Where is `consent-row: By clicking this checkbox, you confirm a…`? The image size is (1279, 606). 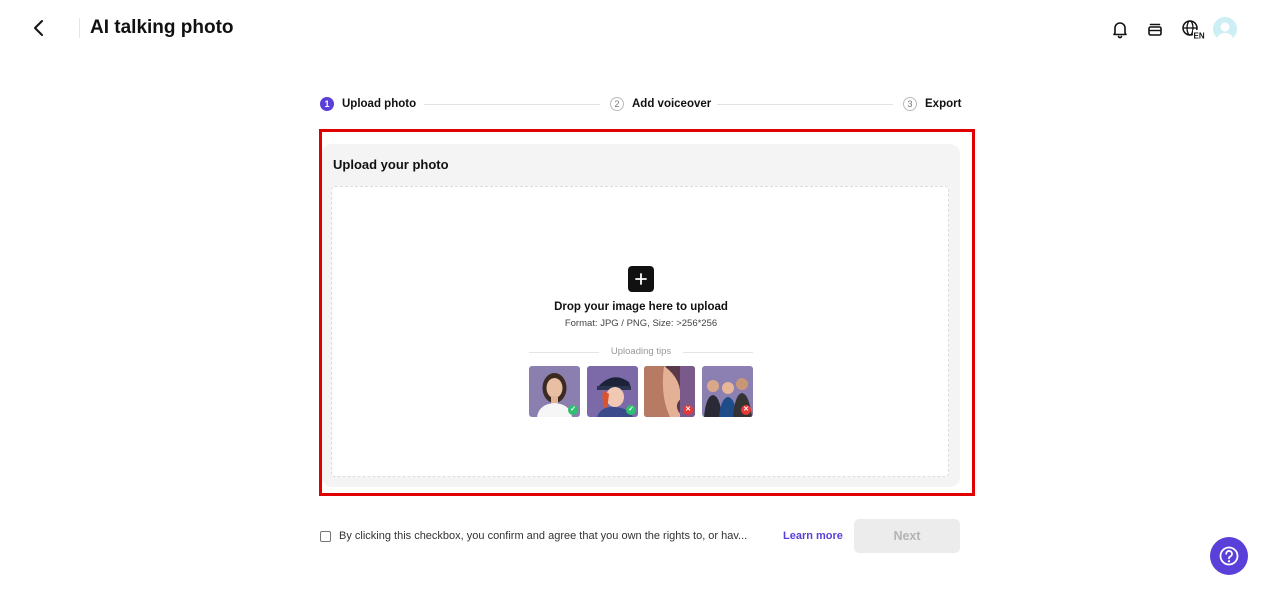
consent-row: By clicking this checkbox, you confirm a… is located at coordinates (533, 536).